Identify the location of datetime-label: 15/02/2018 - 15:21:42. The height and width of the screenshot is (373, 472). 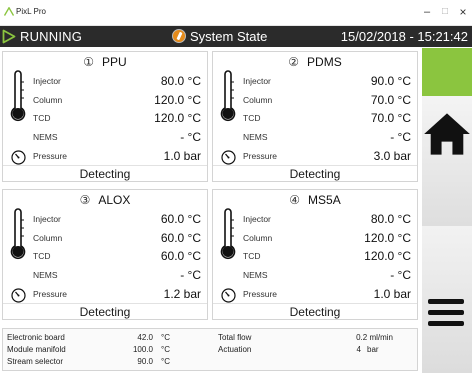
(404, 36).